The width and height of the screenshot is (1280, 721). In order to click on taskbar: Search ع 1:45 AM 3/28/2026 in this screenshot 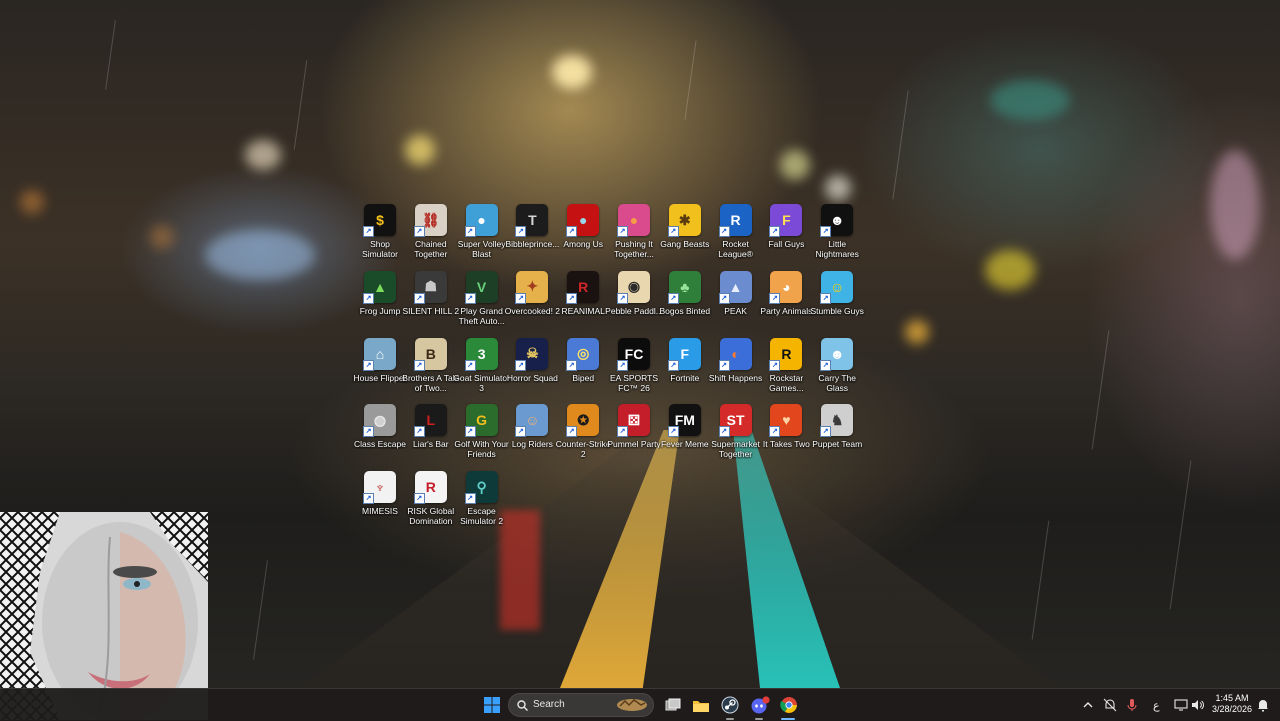, I will do `click(640, 704)`.